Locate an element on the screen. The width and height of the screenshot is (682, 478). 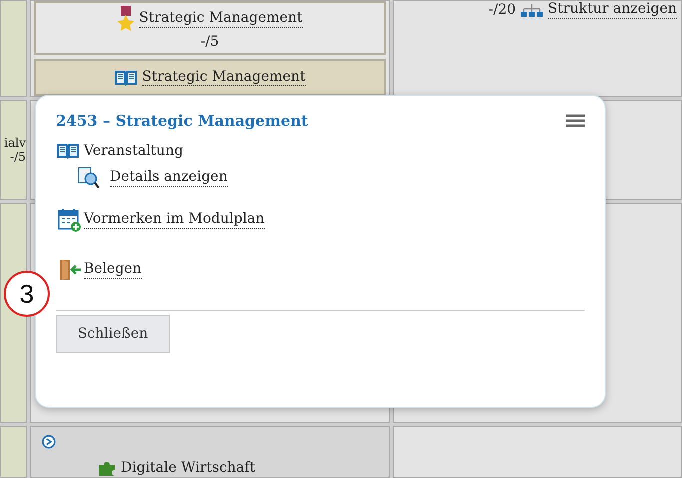
action-link: Vormerken im Modulplan is located at coordinates (174, 220).